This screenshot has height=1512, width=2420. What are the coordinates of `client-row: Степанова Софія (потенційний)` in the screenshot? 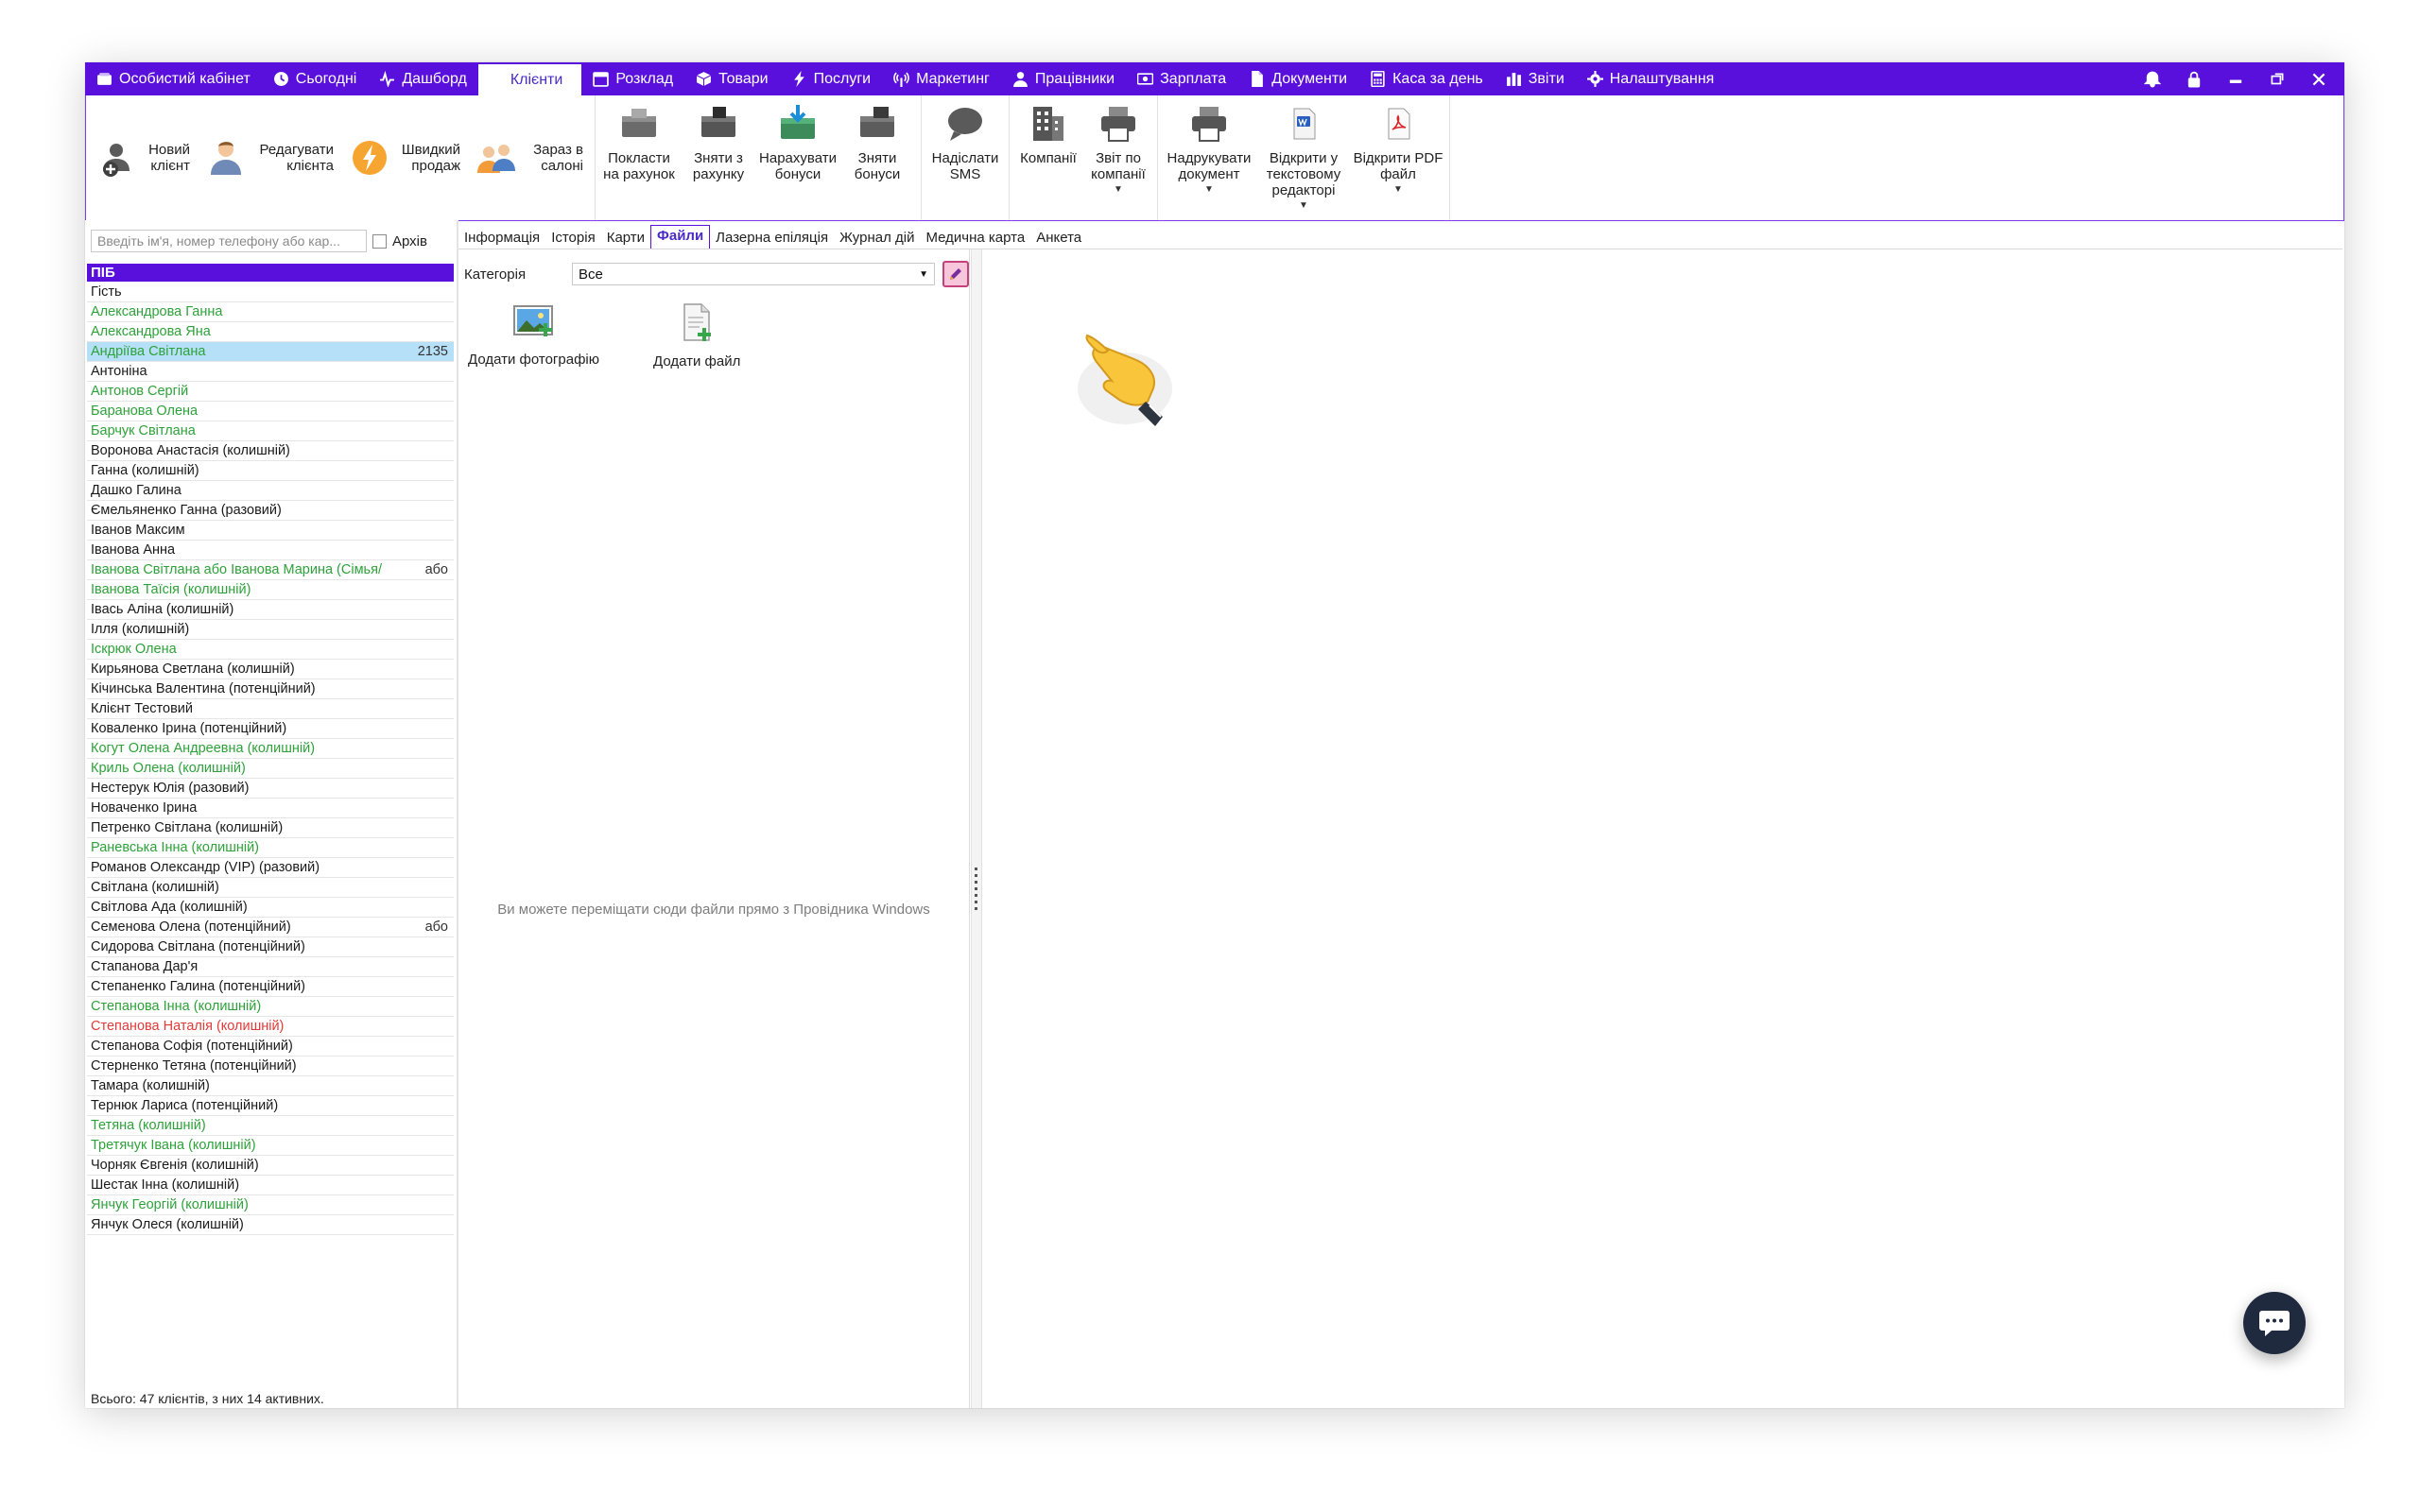 It's located at (270, 1047).